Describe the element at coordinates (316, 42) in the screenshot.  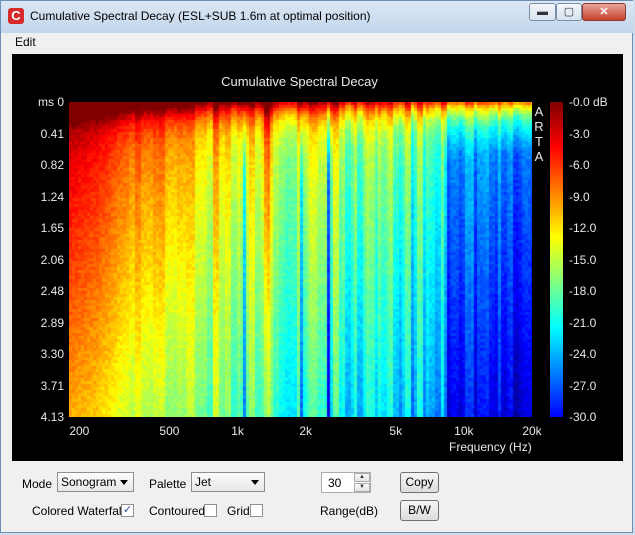
I see `menu-bar: Edit` at that location.